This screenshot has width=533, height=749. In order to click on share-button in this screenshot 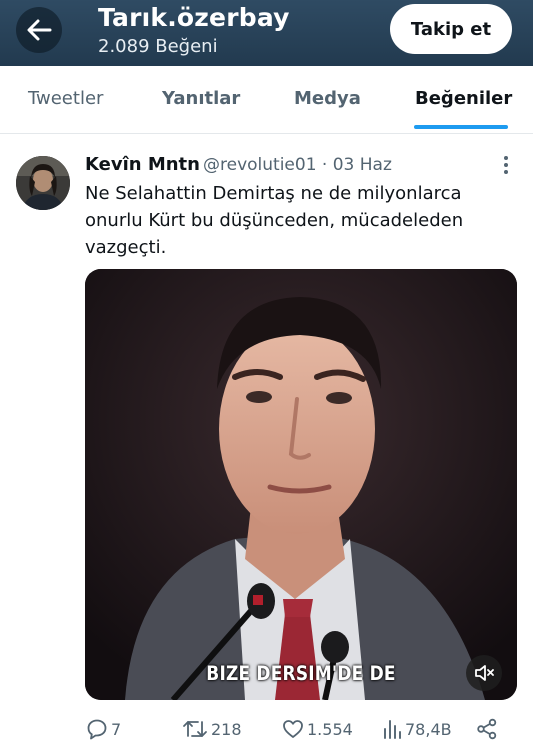, I will do `click(488, 729)`.